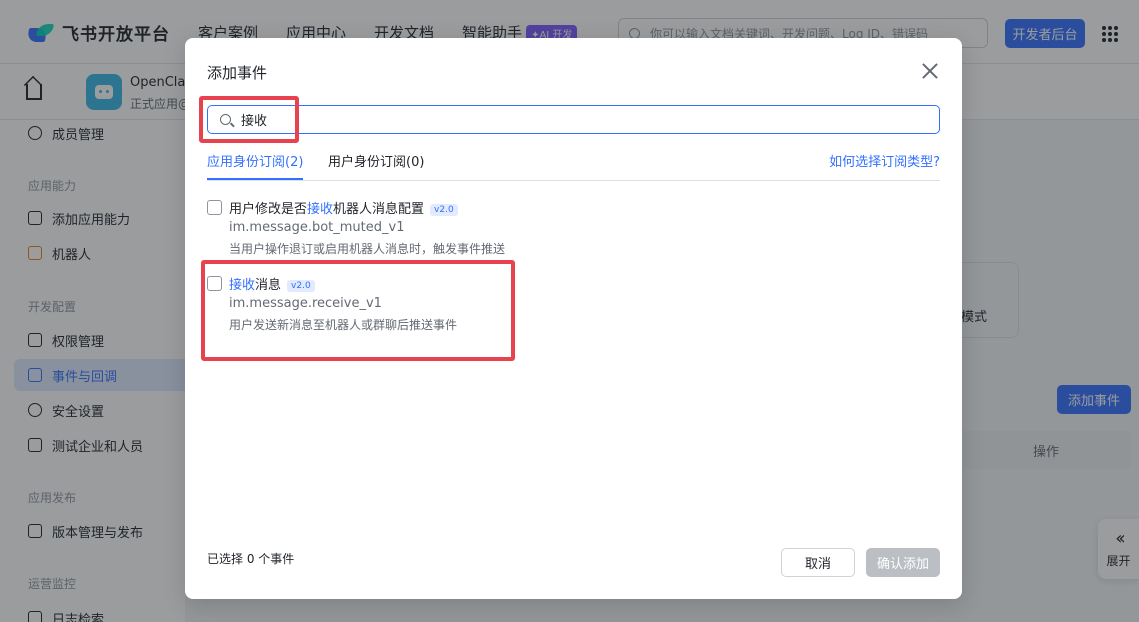  Describe the element at coordinates (358, 310) in the screenshot. I see `highlight-box-event` at that location.